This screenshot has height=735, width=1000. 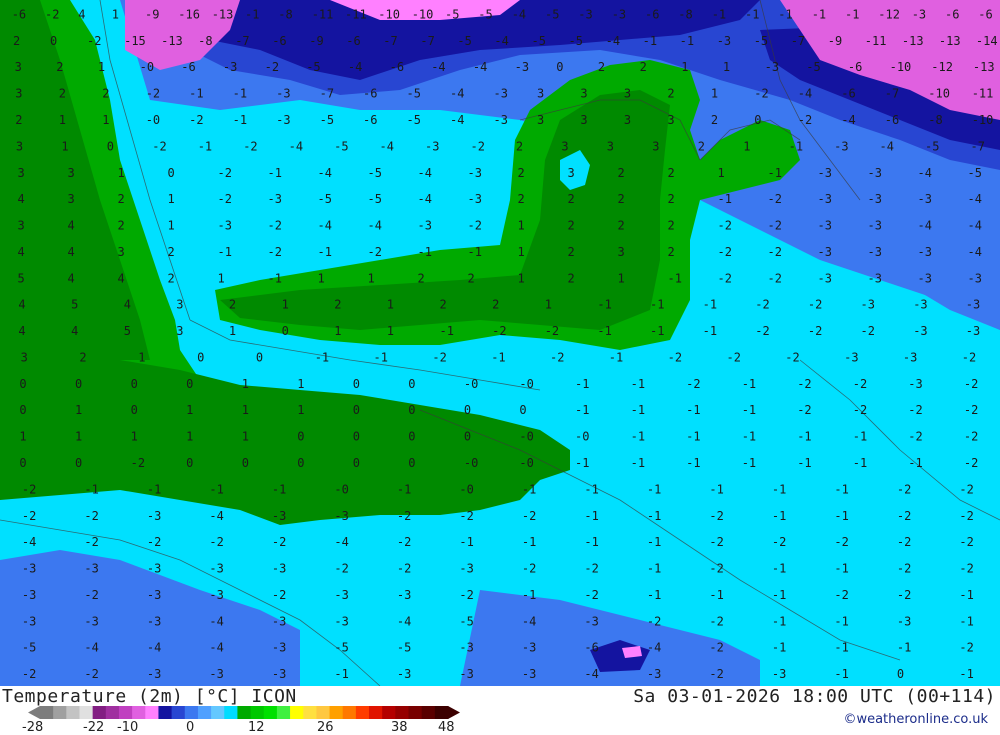 I want to click on temperature-value: -7, so click(x=892, y=94).